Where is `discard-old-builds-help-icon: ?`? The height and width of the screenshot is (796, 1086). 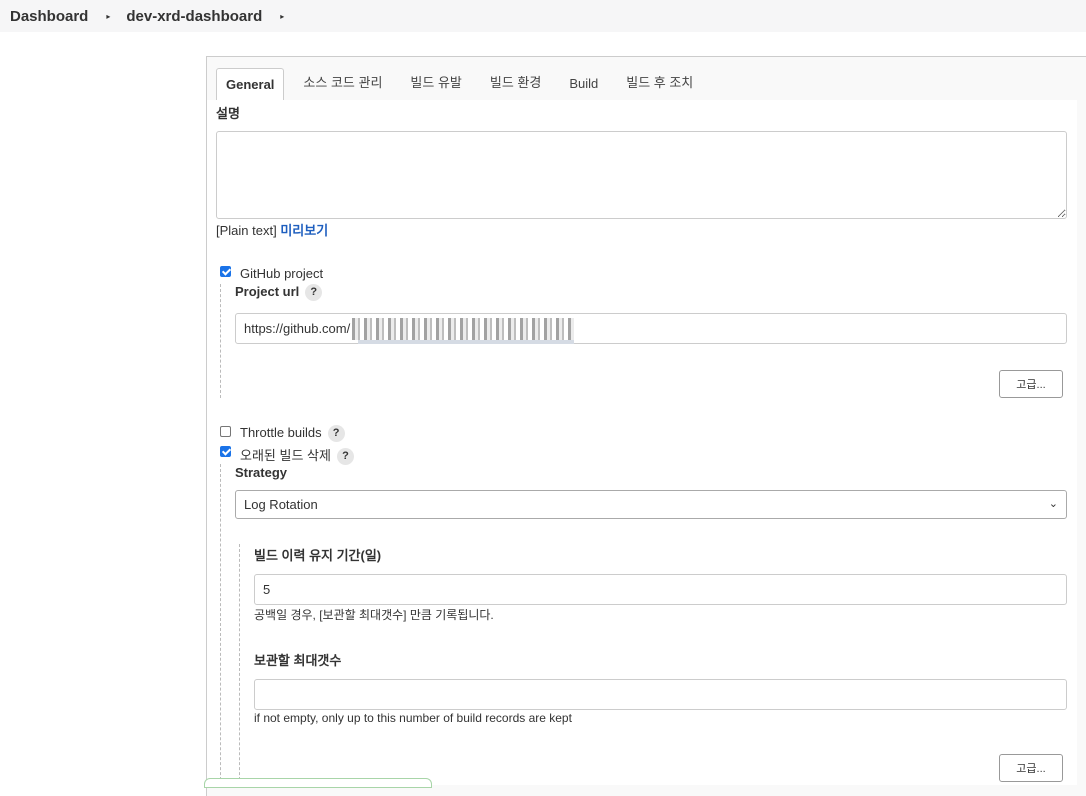
discard-old-builds-help-icon: ? is located at coordinates (345, 457).